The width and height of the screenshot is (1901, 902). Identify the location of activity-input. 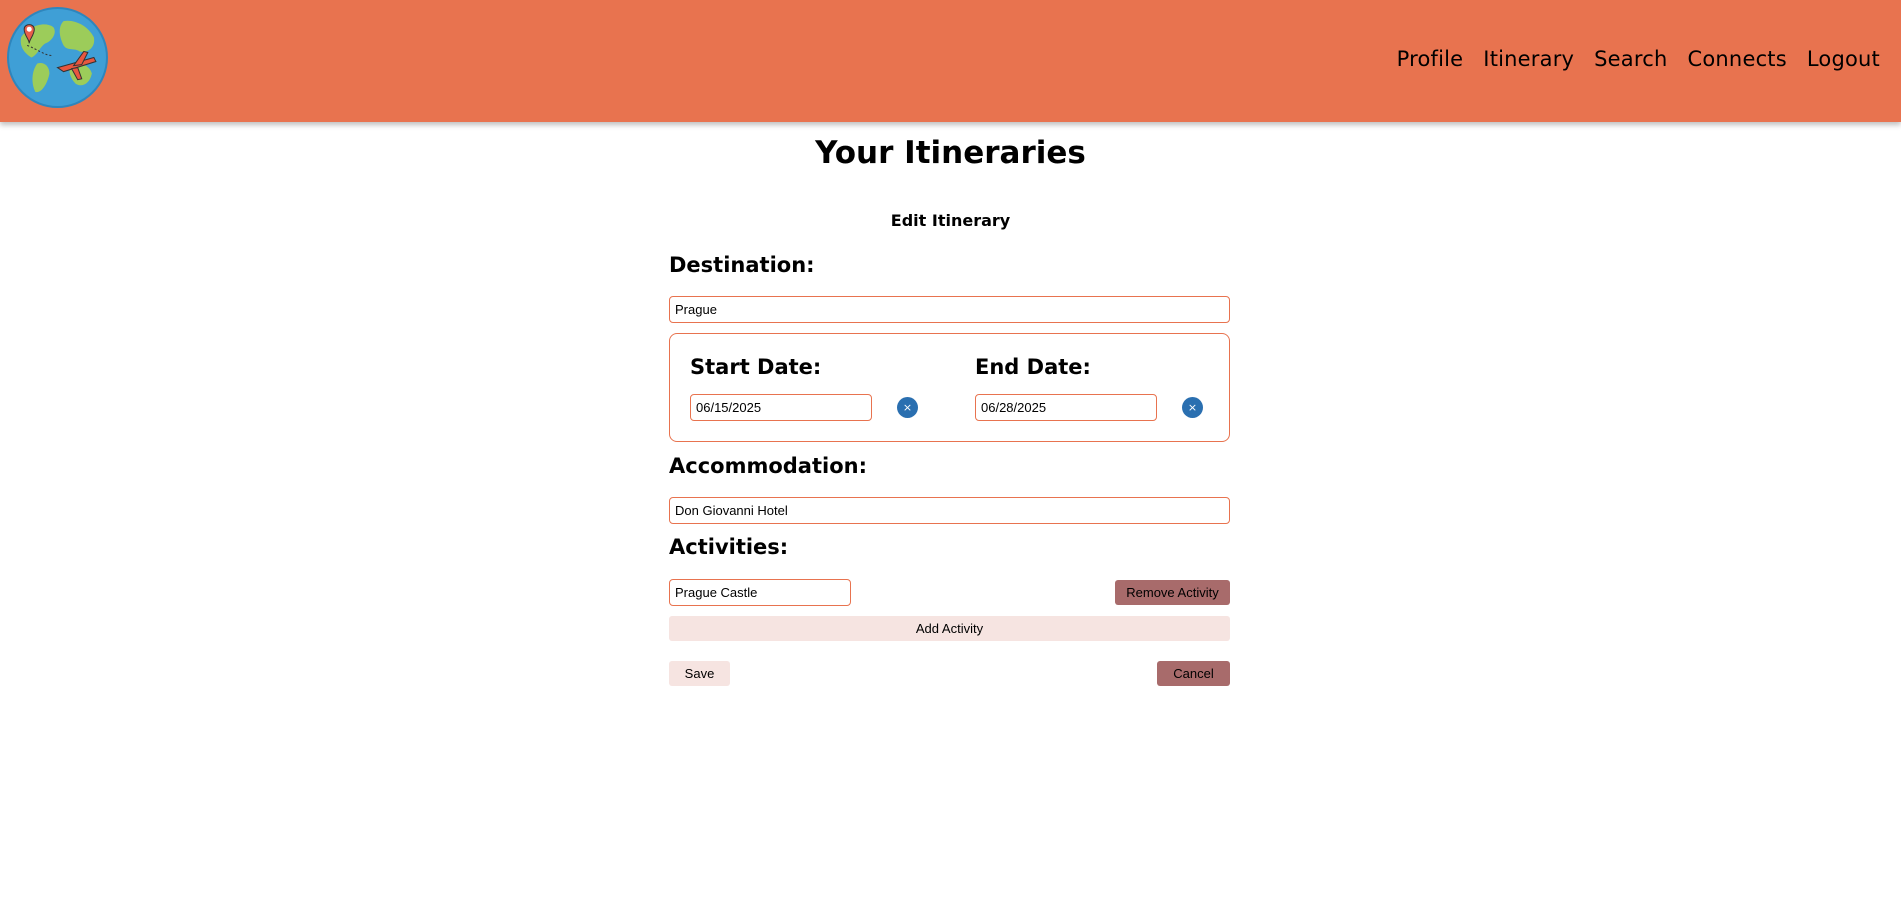
(760, 592).